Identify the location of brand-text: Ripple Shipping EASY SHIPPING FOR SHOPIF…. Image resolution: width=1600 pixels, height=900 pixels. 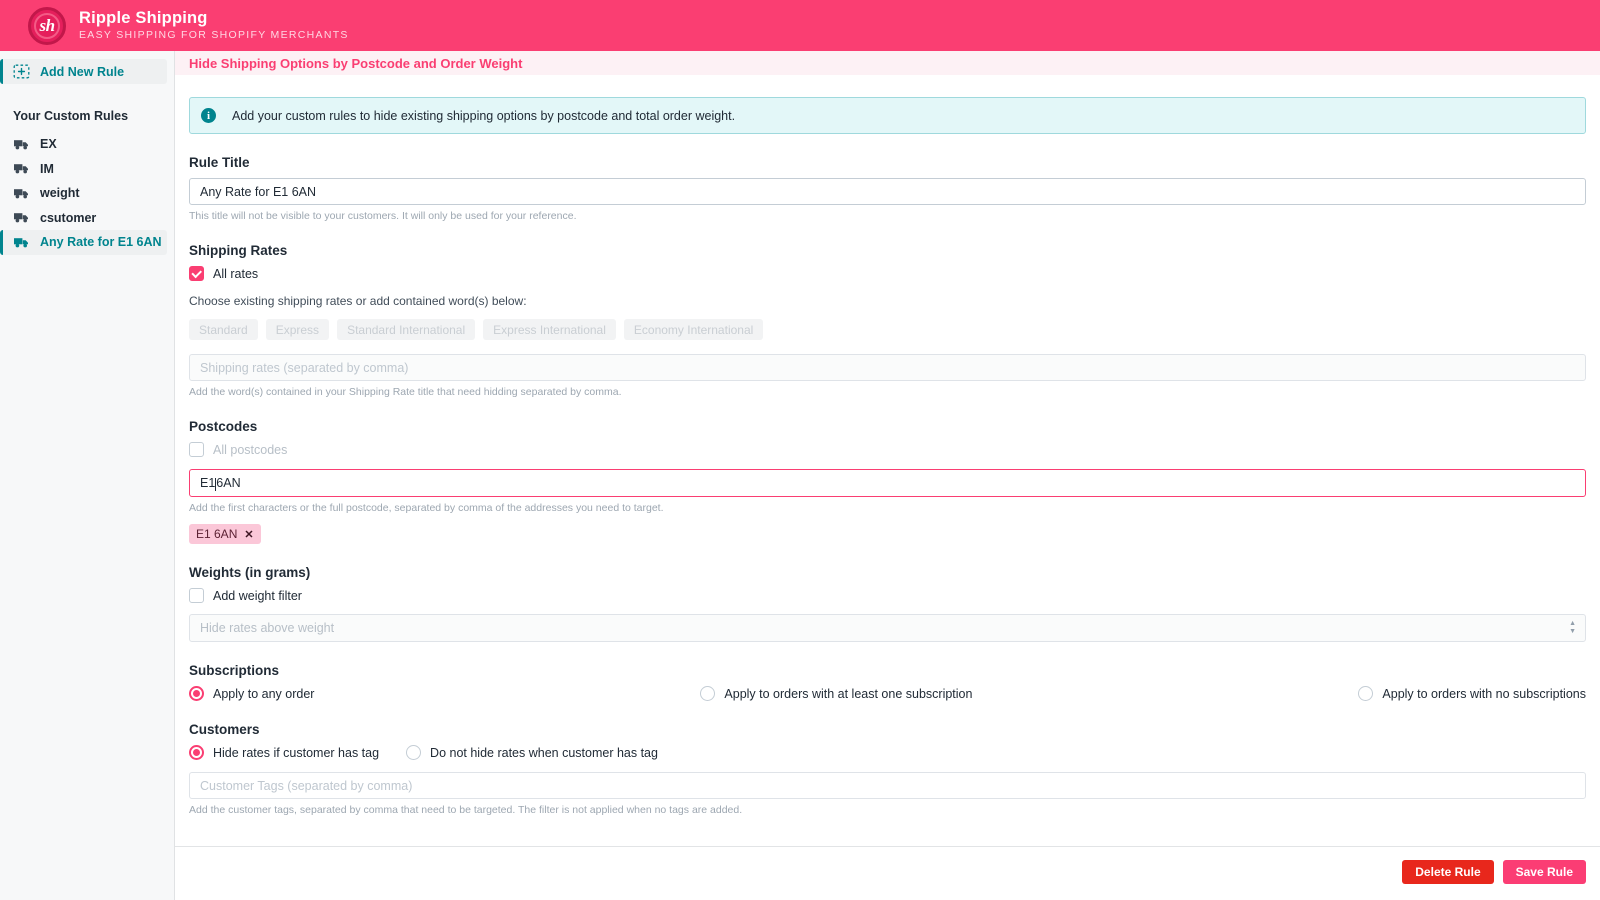
(214, 25).